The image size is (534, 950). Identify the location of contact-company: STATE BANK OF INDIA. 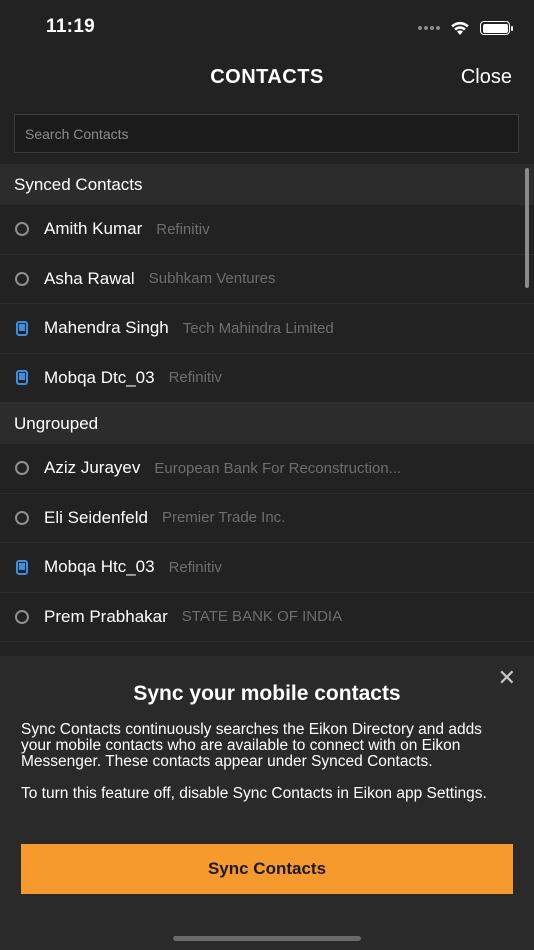
(262, 617).